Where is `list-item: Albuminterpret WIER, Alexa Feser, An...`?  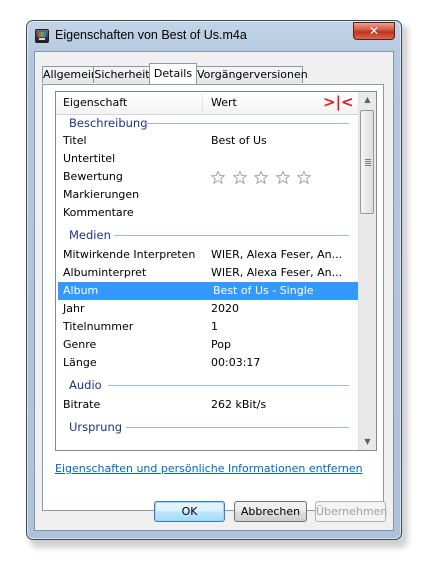
list-item: Albuminterpret WIER, Alexa Feser, An... is located at coordinates (207, 273).